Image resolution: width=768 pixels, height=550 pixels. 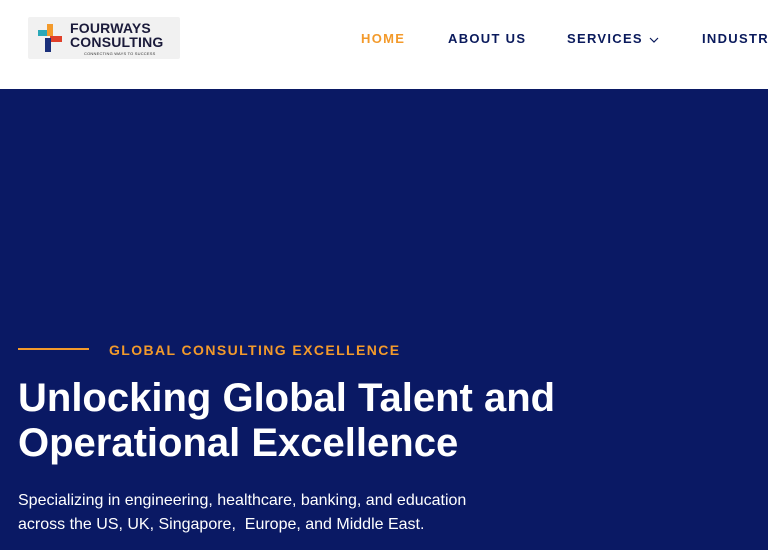 What do you see at coordinates (383, 38) in the screenshot?
I see `nav-item-home: HOME` at bounding box center [383, 38].